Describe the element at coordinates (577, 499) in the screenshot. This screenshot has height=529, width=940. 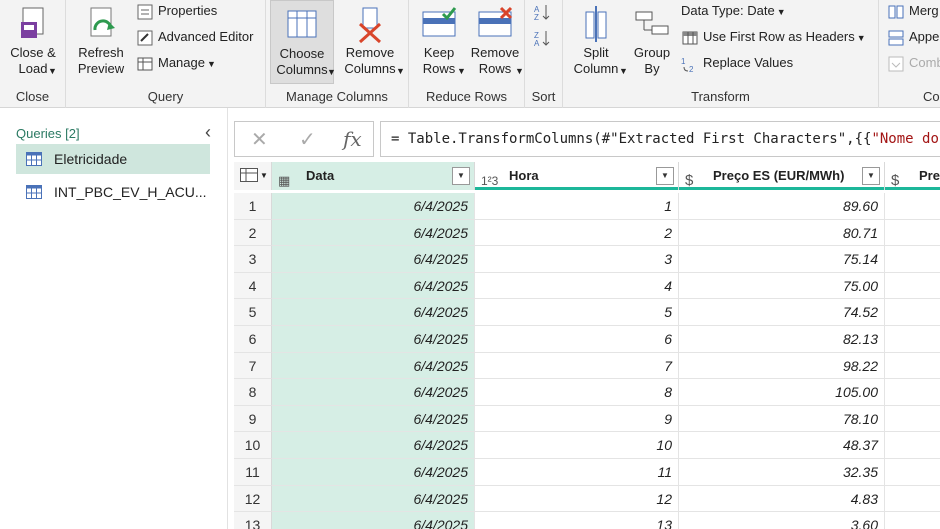
I see `cell-hora: 12` at that location.